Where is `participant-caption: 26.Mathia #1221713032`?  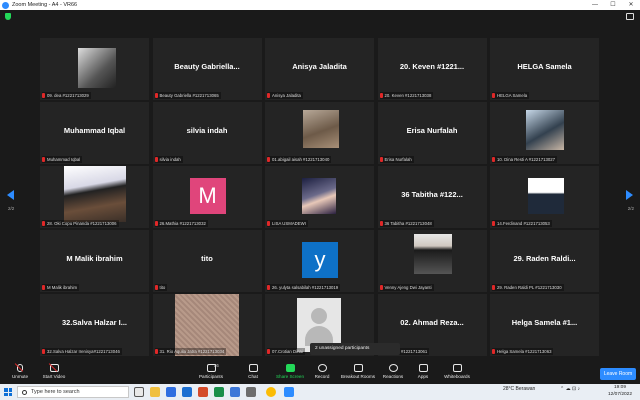
participant-caption: 26.Mathia #1221713032 is located at coordinates (181, 223).